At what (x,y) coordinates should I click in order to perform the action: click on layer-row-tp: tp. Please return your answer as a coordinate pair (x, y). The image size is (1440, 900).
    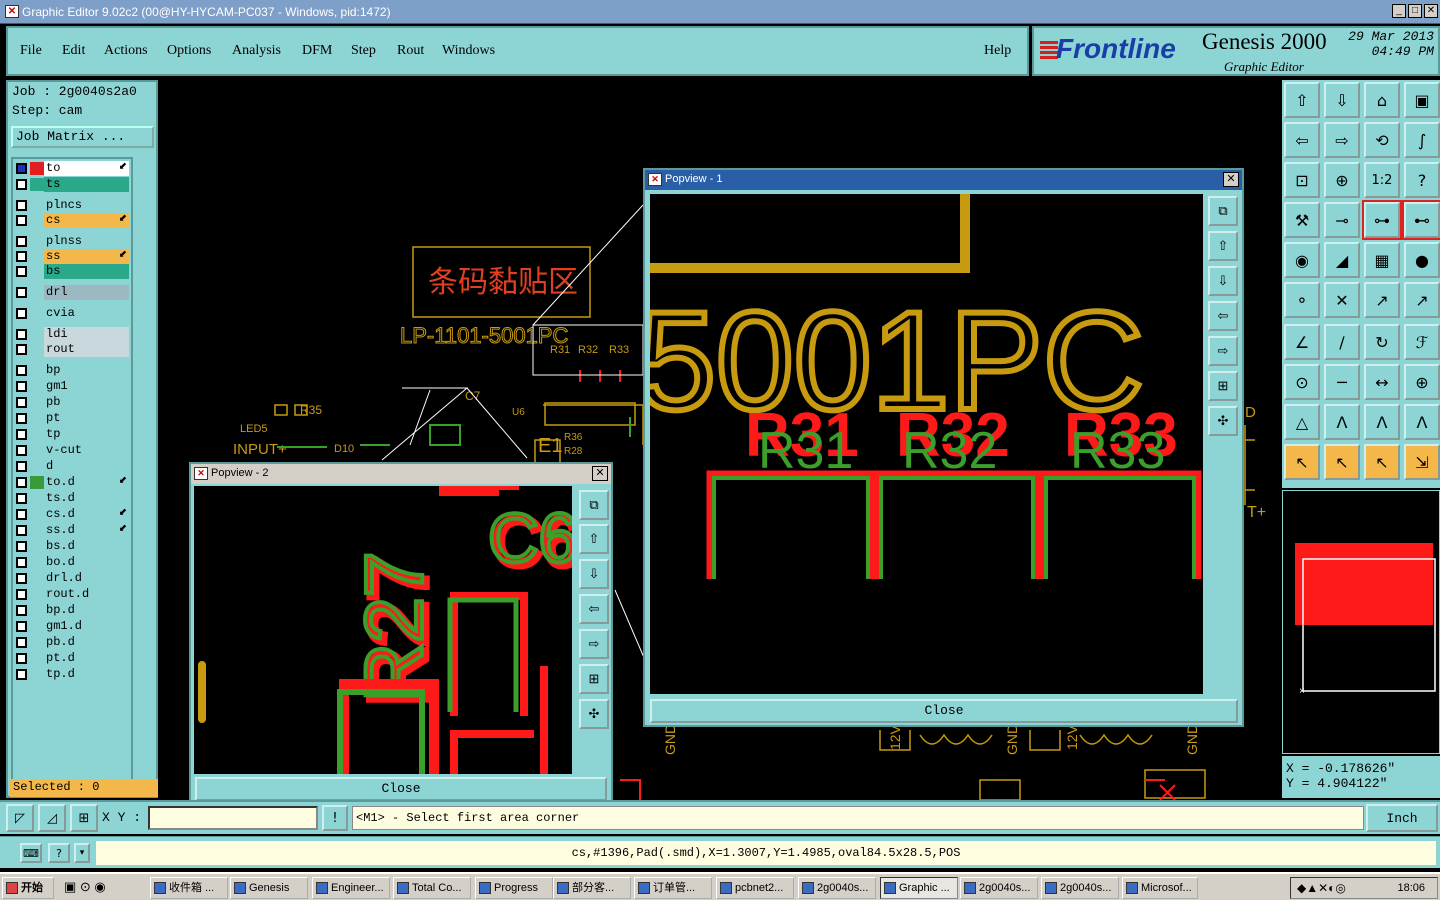
    Looking at the image, I should click on (73, 434).